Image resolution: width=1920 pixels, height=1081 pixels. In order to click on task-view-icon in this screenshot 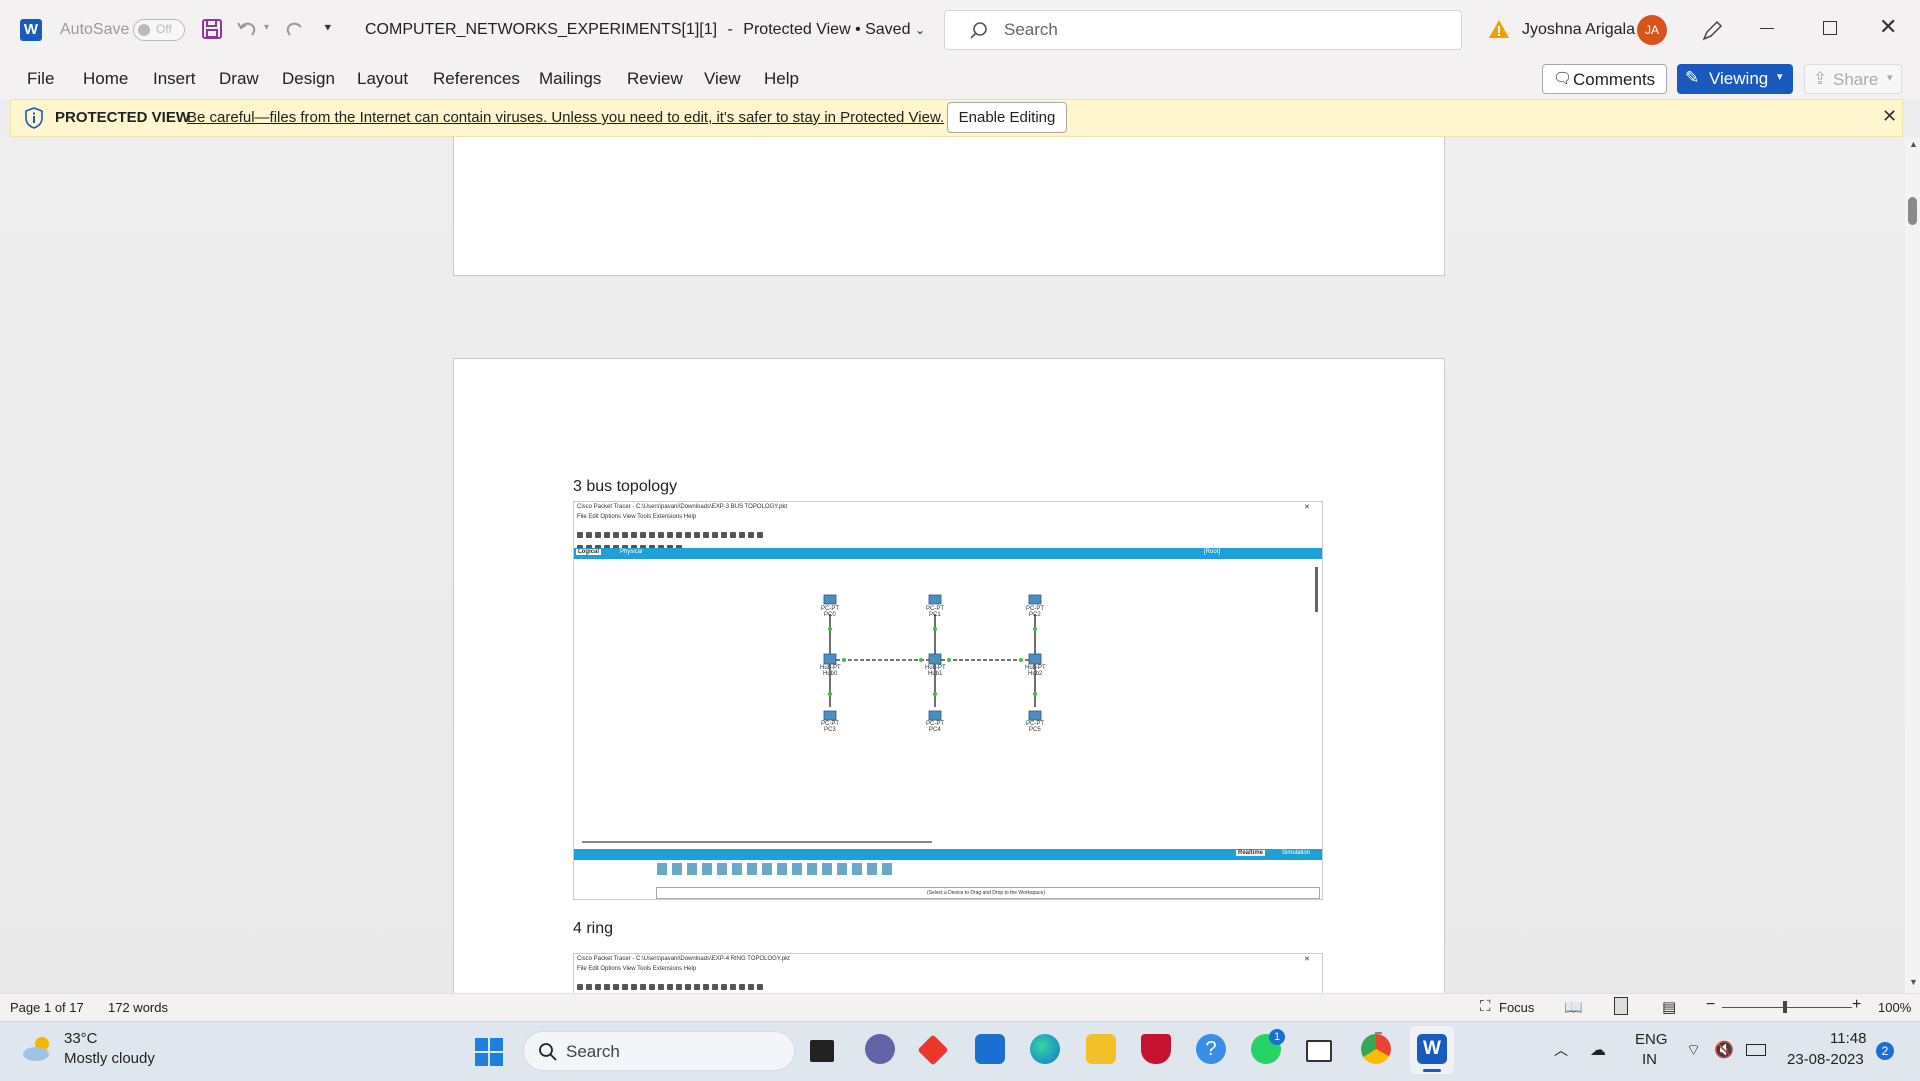, I will do `click(822, 1051)`.